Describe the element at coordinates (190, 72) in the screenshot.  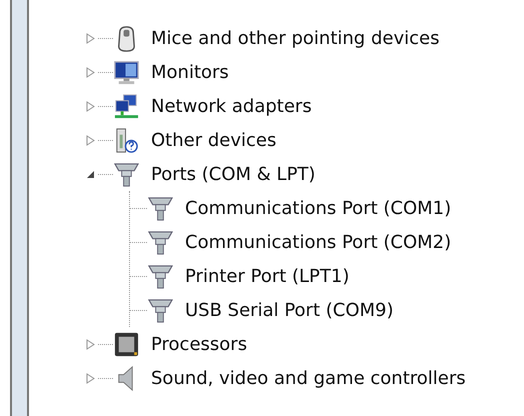
I see `tree-item: Monitors` at that location.